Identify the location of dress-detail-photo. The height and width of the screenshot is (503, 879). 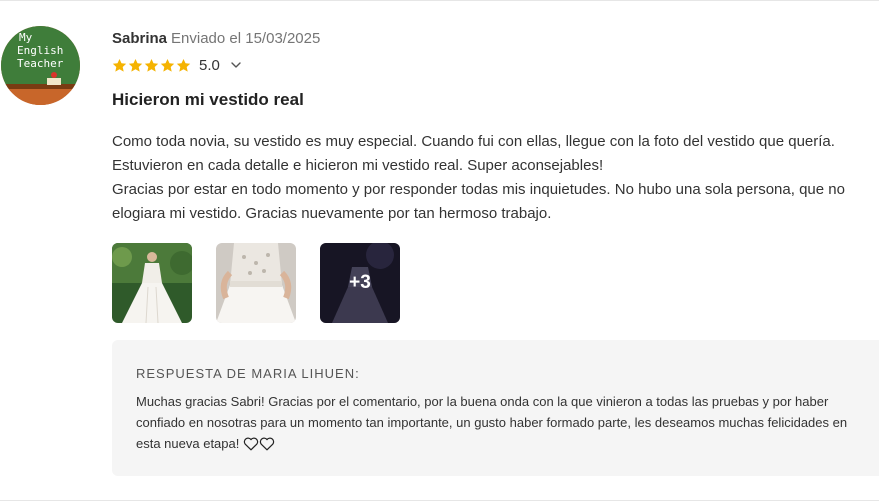
(256, 283).